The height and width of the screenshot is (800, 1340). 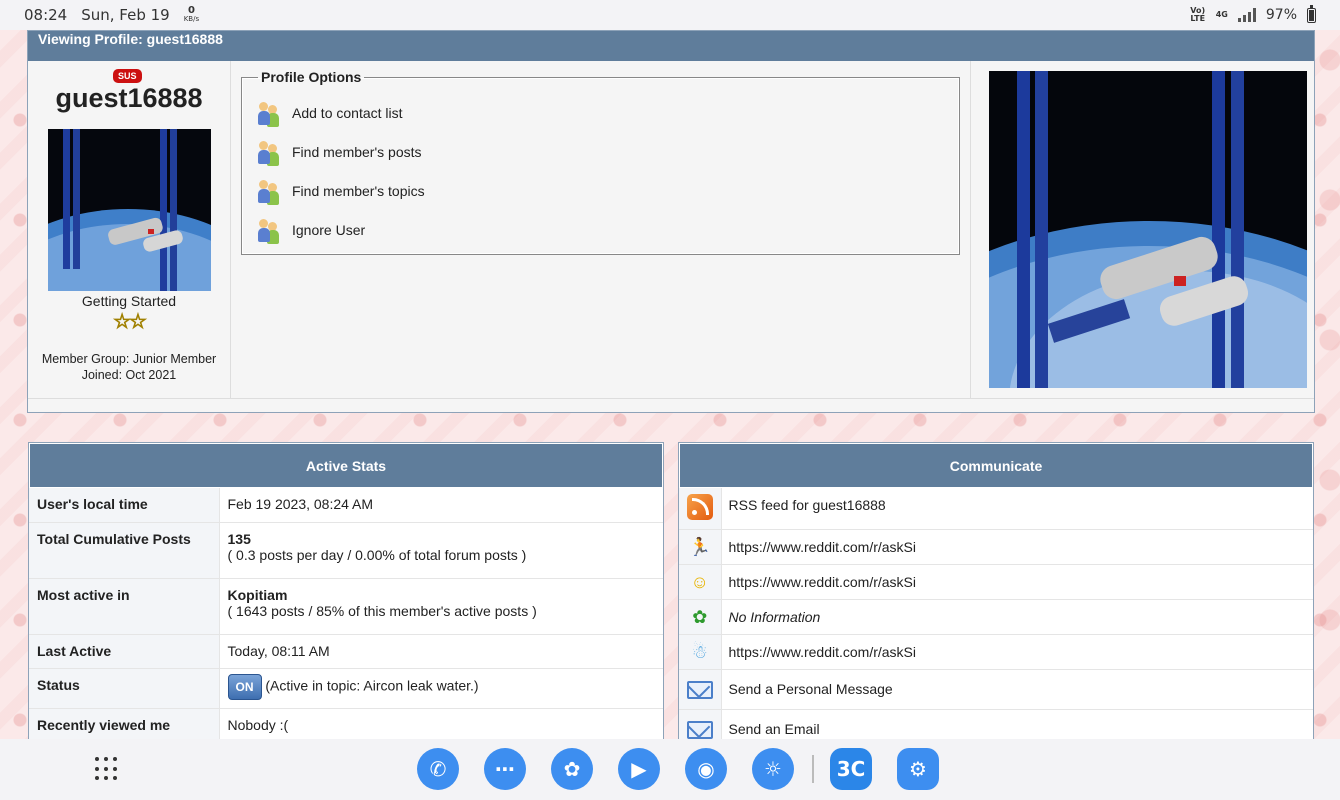 I want to click on lowyat-app-icon: 3C, so click(x=851, y=769).